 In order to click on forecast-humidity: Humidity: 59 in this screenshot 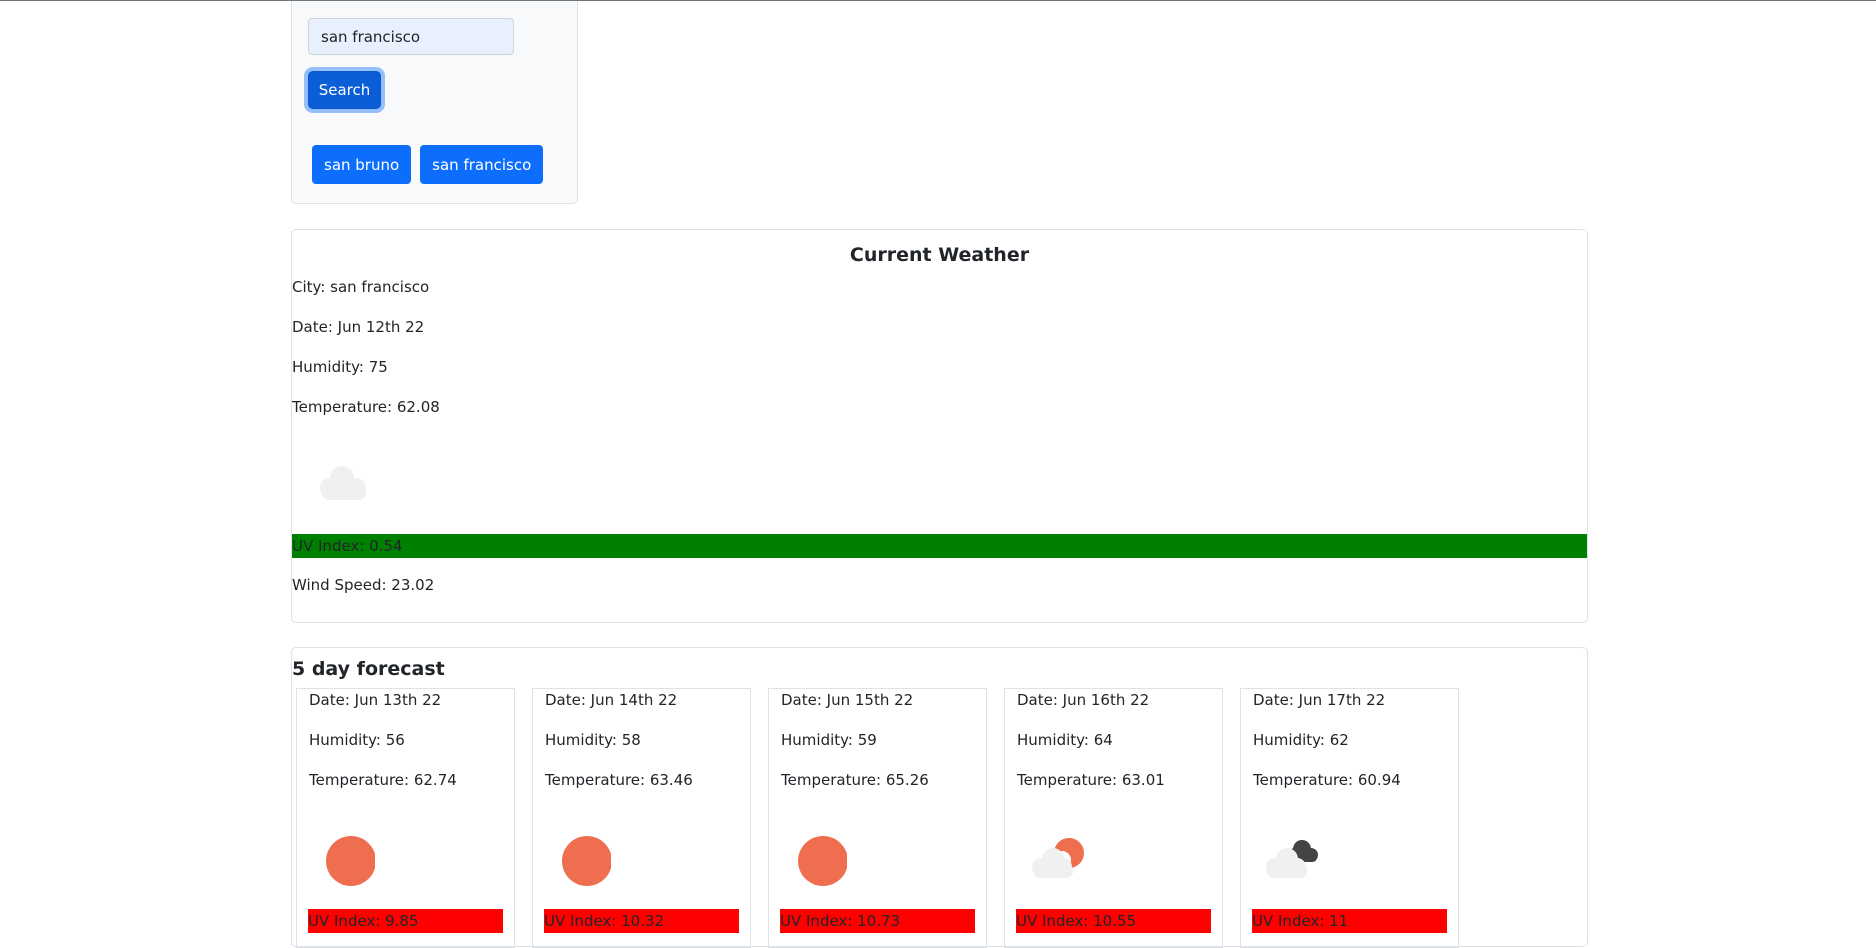, I will do `click(829, 740)`.